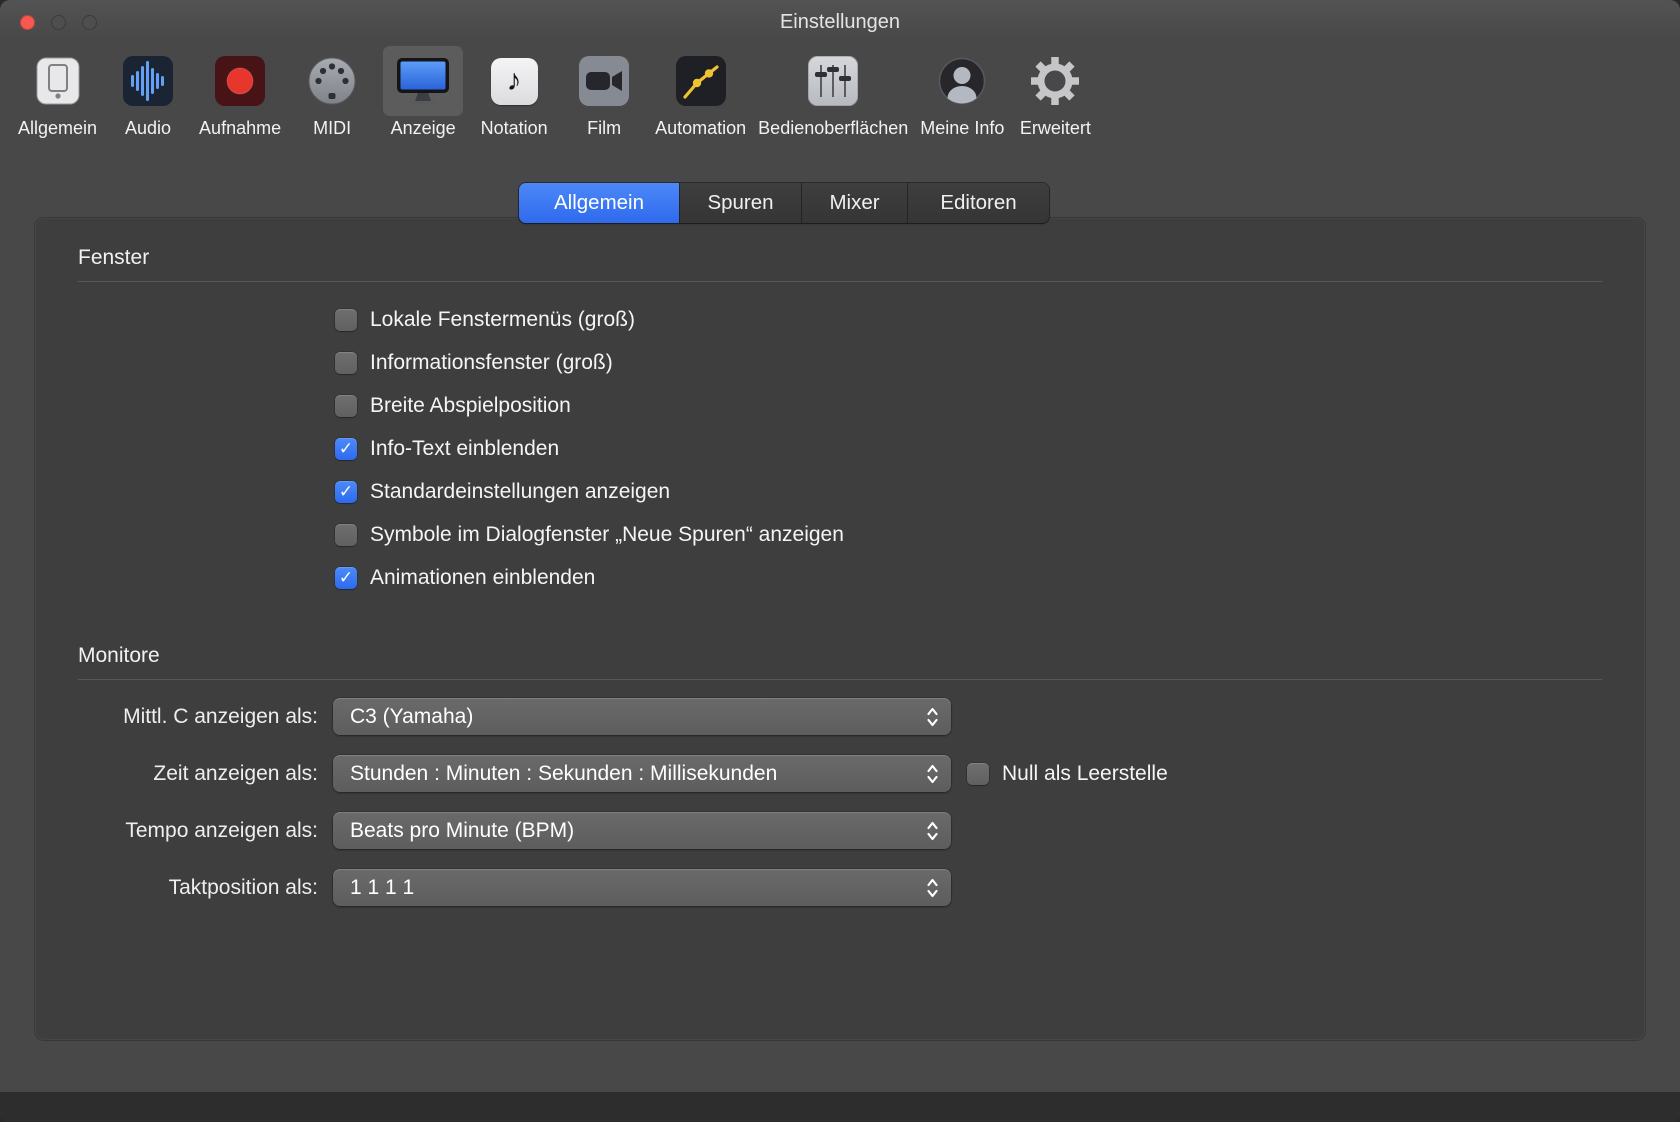 The width and height of the screenshot is (1680, 1122). What do you see at coordinates (382, 887) in the screenshot?
I see `popup-value: 1 1 1 1` at bounding box center [382, 887].